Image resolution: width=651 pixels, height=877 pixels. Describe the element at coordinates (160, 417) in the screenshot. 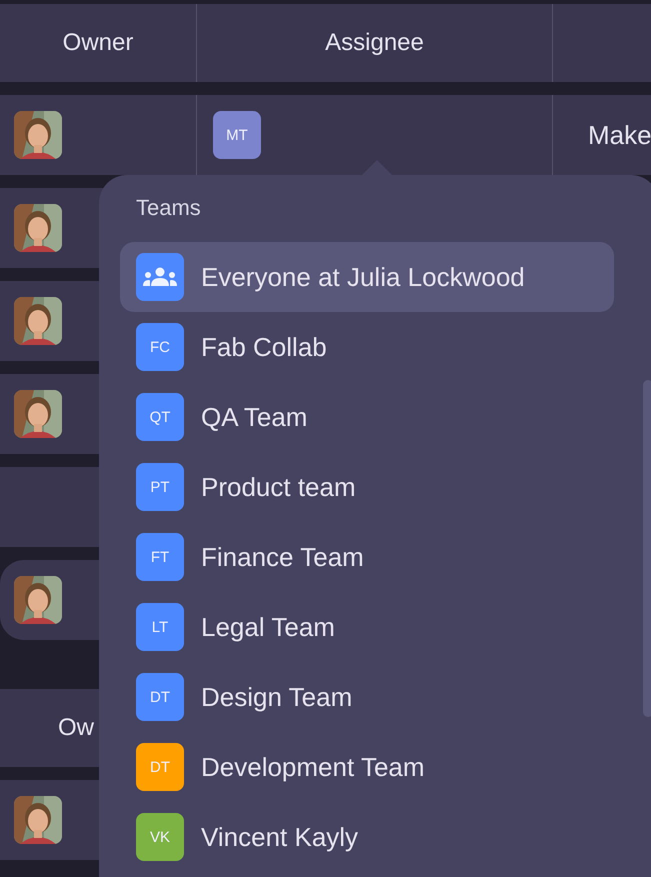

I see `initials-badge: QT` at that location.